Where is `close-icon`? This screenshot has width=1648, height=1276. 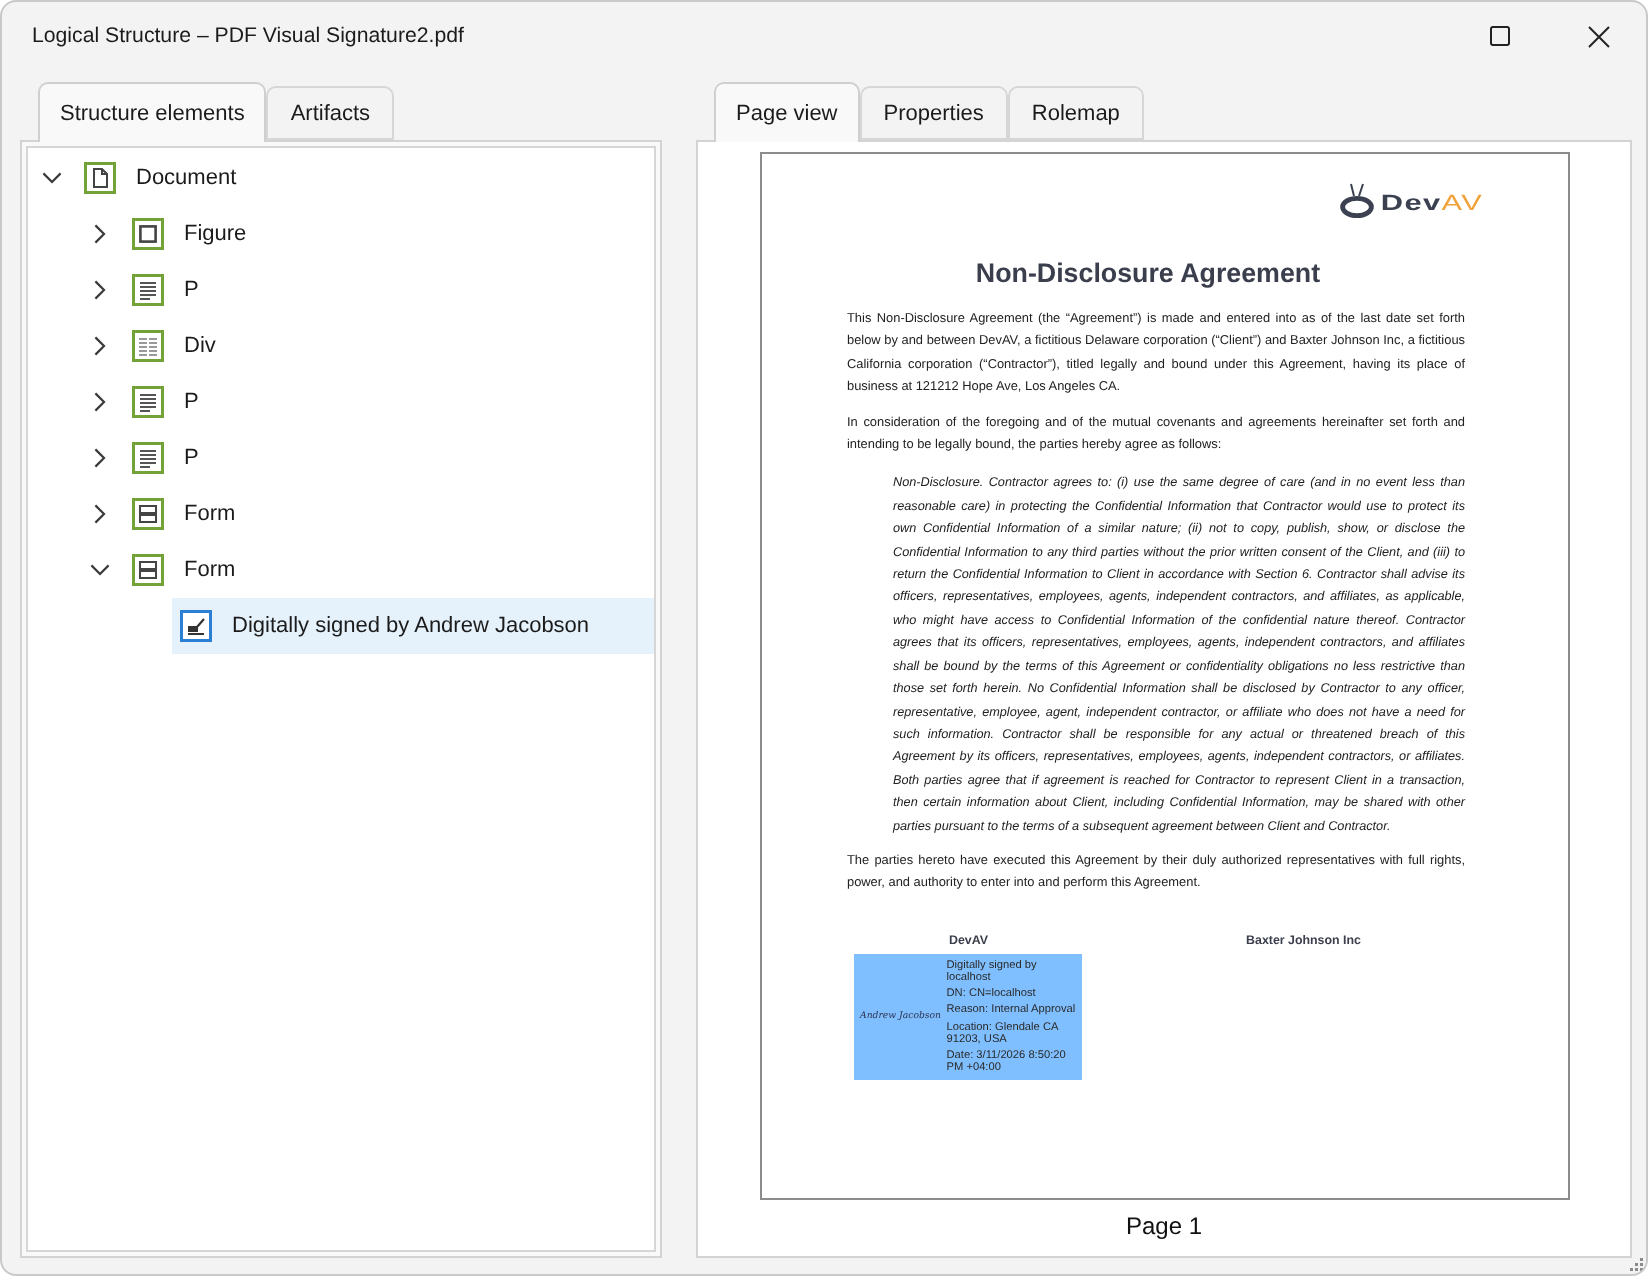
close-icon is located at coordinates (1598, 36).